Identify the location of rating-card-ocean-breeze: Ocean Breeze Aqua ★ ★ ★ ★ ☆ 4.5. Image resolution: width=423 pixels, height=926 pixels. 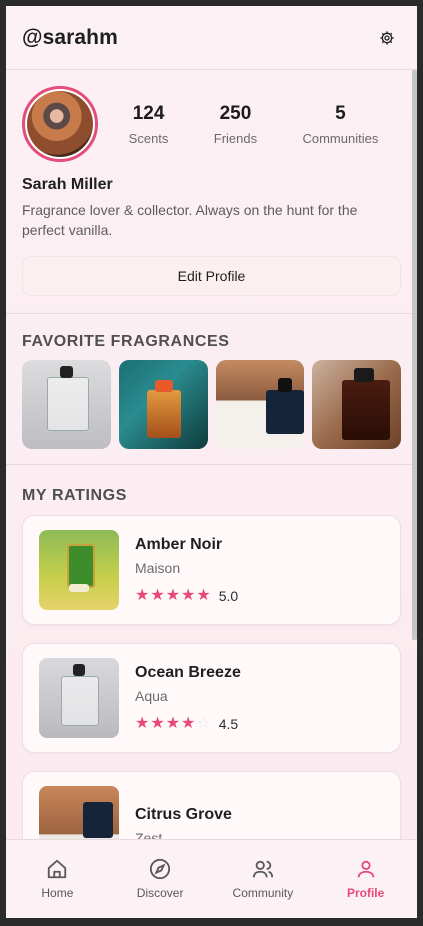
(211, 698).